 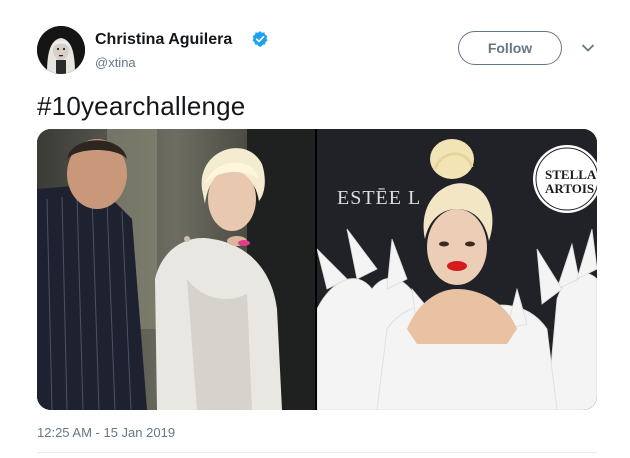 I want to click on tweet-text: #10yearchallenge, so click(x=141, y=106).